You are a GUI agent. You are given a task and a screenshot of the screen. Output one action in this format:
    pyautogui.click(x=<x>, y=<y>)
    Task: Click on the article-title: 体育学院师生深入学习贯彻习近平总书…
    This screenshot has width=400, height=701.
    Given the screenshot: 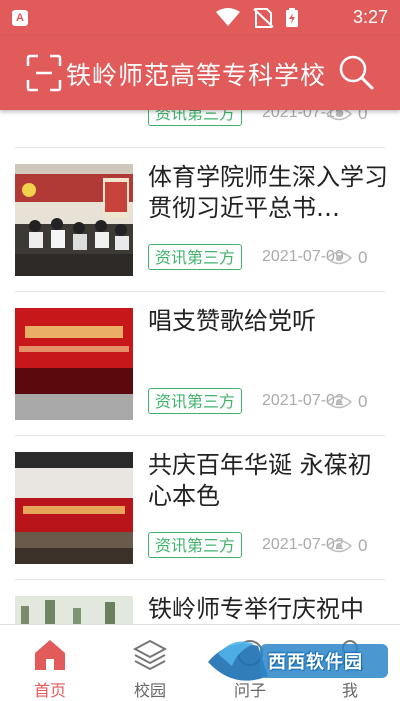 What is the action you would take?
    pyautogui.click(x=268, y=193)
    